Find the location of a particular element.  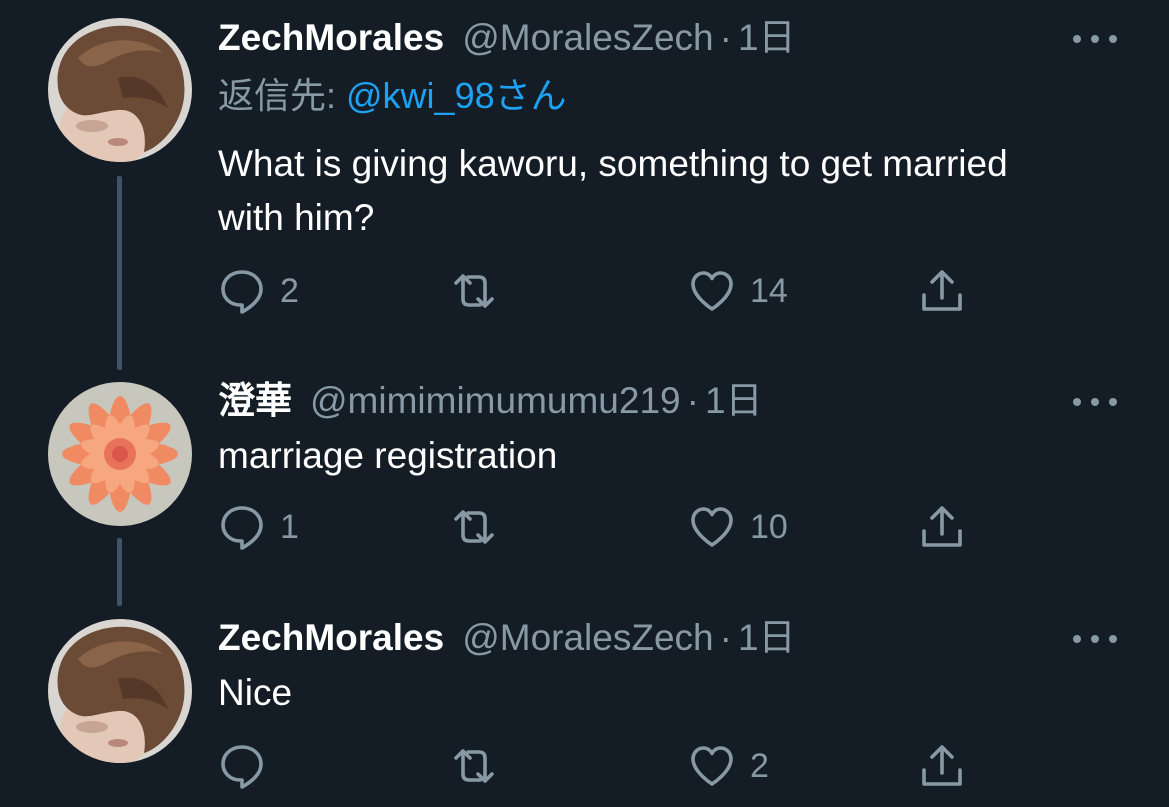

user-handle: @mimimimumumu219 is located at coordinates (495, 401).